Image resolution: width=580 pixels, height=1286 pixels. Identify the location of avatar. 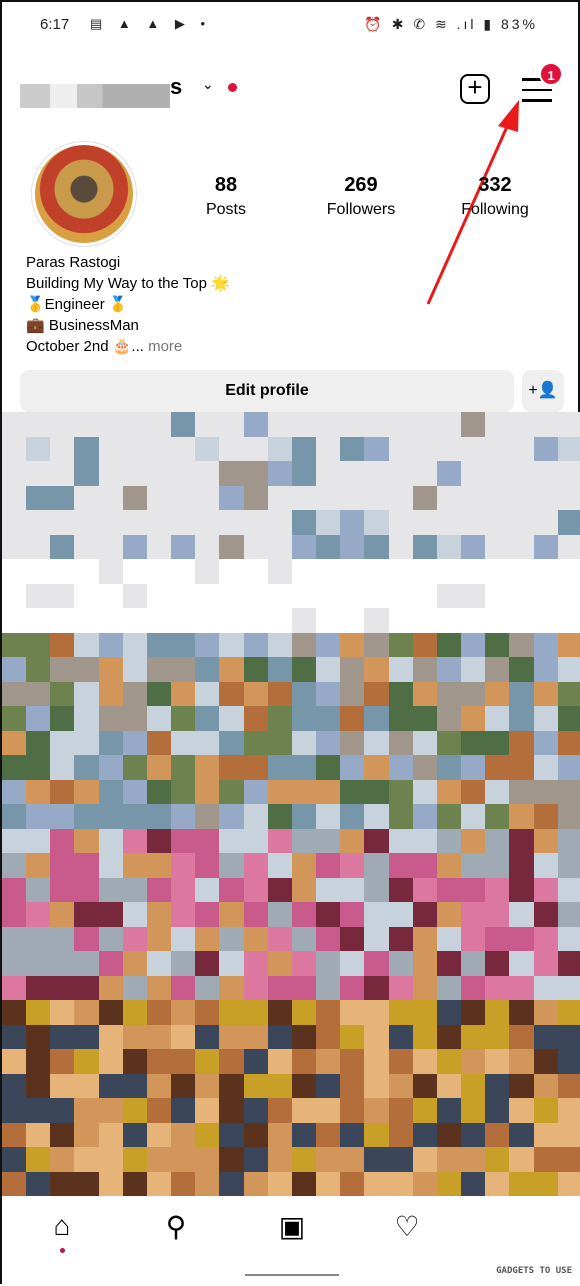
(84, 194).